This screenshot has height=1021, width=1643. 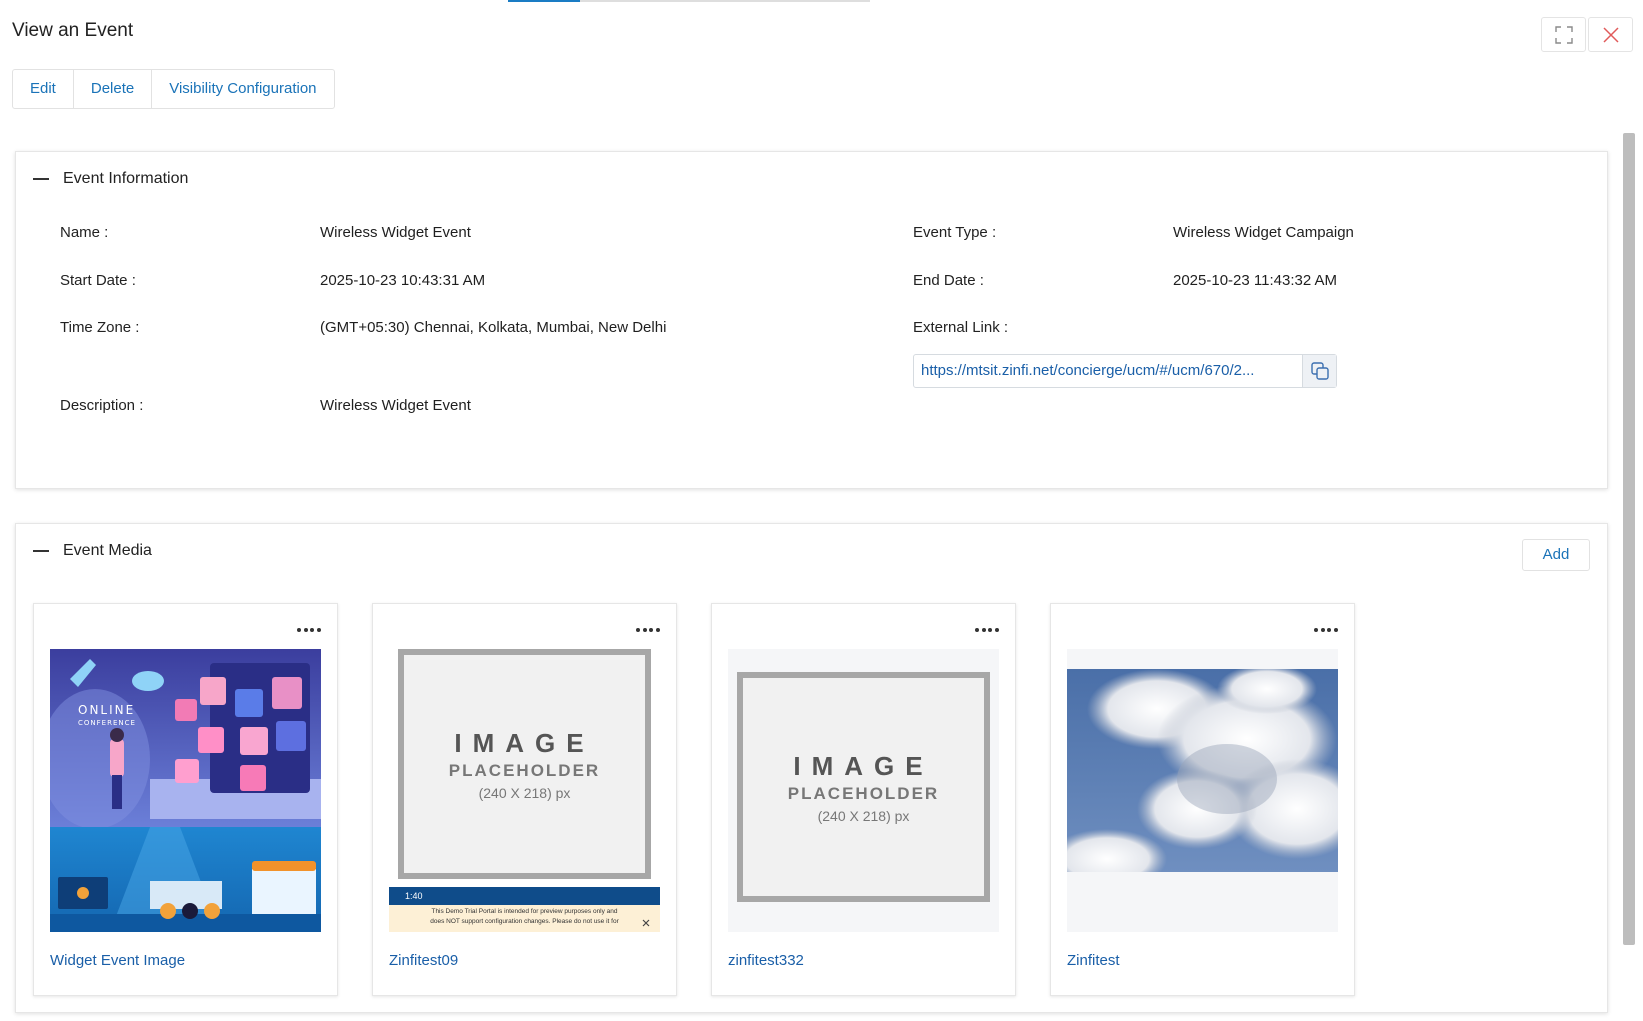 I want to click on online-conference-illustration: ONLINE CONFERENCE, so click(x=185, y=790).